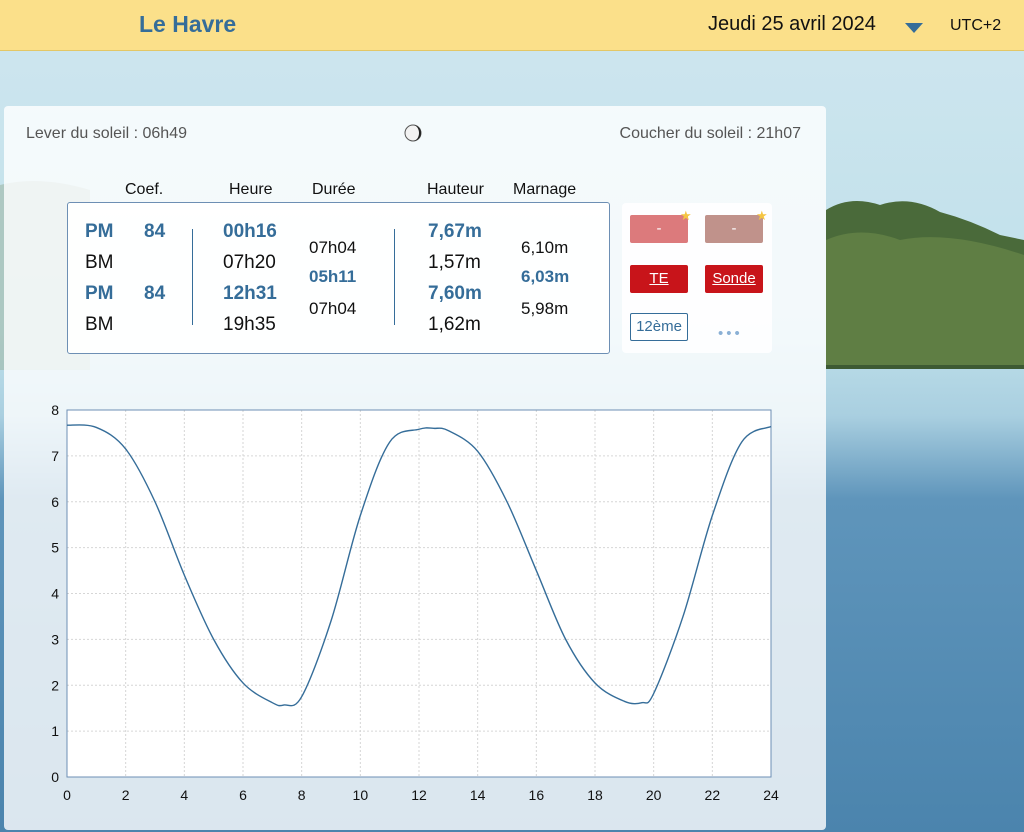 This screenshot has width=1024, height=832. I want to click on x-tick-label: 2, so click(126, 795).